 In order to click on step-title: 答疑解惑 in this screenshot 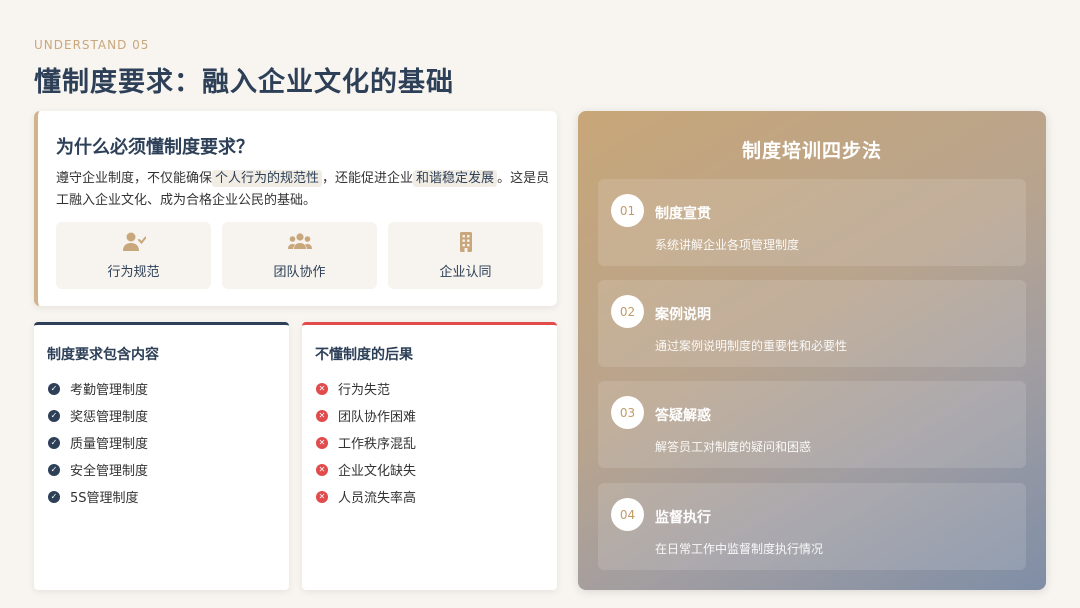, I will do `click(683, 416)`.